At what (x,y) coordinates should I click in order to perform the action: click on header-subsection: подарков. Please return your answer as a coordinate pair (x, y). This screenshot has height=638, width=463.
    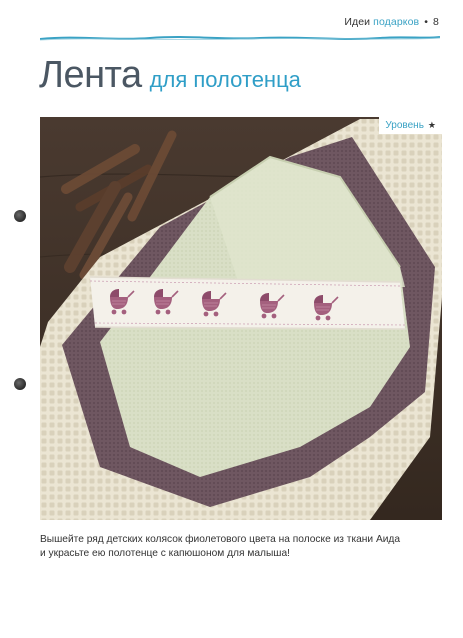
    Looking at the image, I should click on (396, 22).